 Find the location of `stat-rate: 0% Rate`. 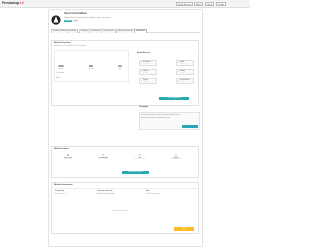

stat-rate: 0% Rate is located at coordinates (120, 67).